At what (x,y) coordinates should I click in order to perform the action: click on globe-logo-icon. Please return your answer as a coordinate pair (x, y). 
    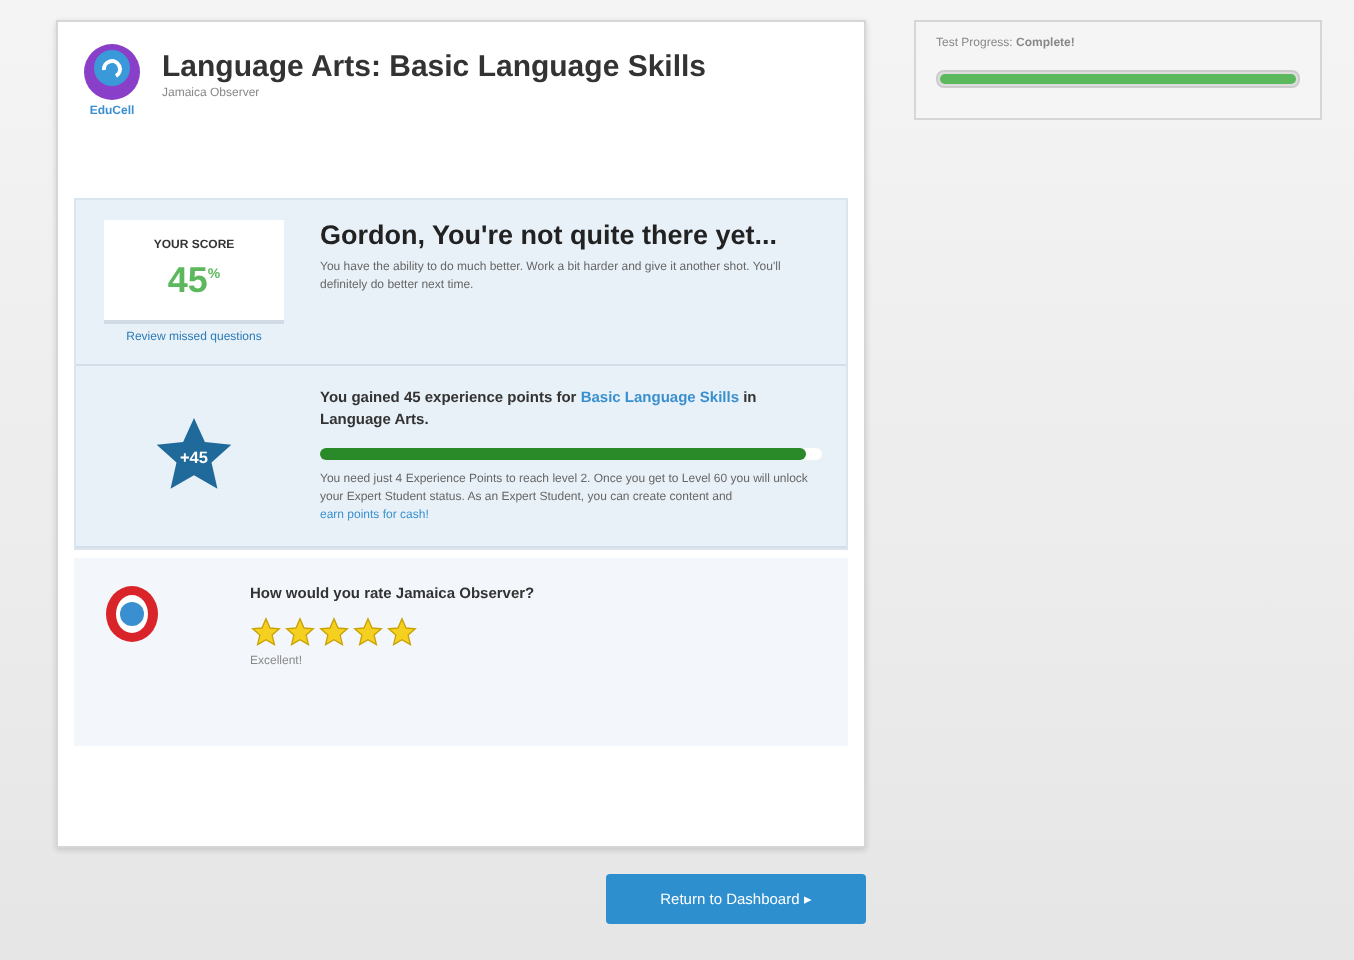
    Looking at the image, I should click on (132, 613).